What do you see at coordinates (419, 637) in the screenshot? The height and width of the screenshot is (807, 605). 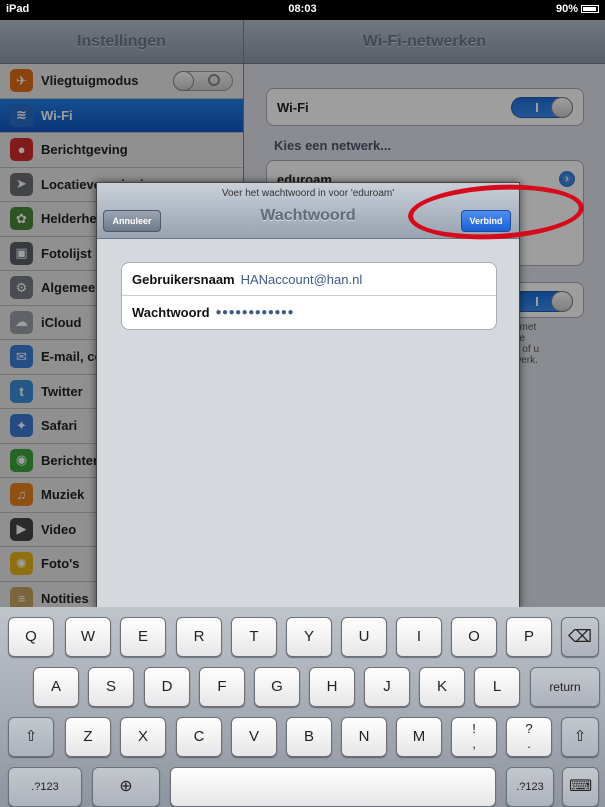 I see `key-i: I` at bounding box center [419, 637].